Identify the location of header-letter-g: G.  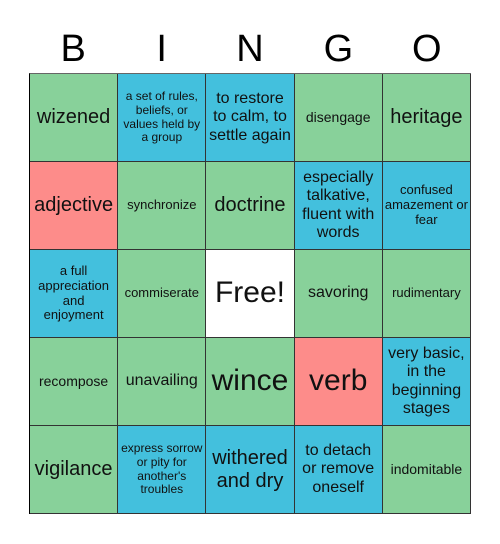
(338, 49).